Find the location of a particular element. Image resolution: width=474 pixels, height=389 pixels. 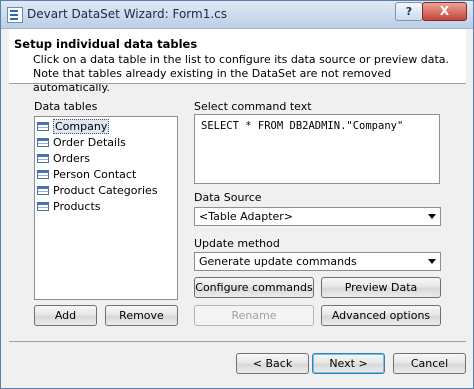

back-button: < Back is located at coordinates (272, 363).